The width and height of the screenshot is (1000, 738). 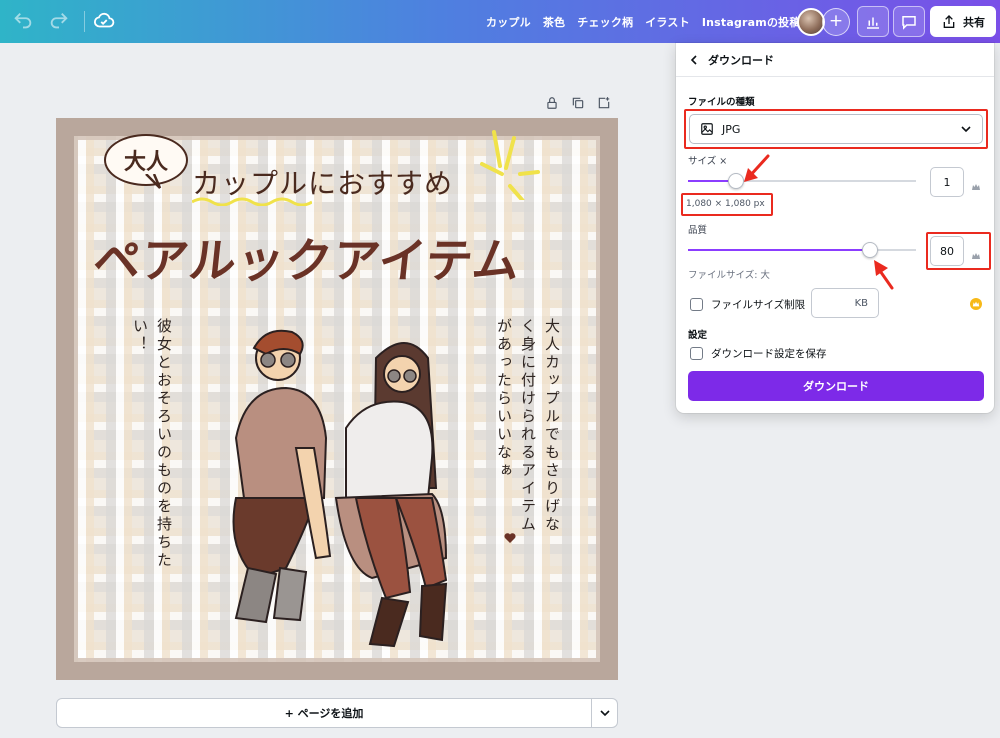 I want to click on image-icon, so click(x=707, y=129).